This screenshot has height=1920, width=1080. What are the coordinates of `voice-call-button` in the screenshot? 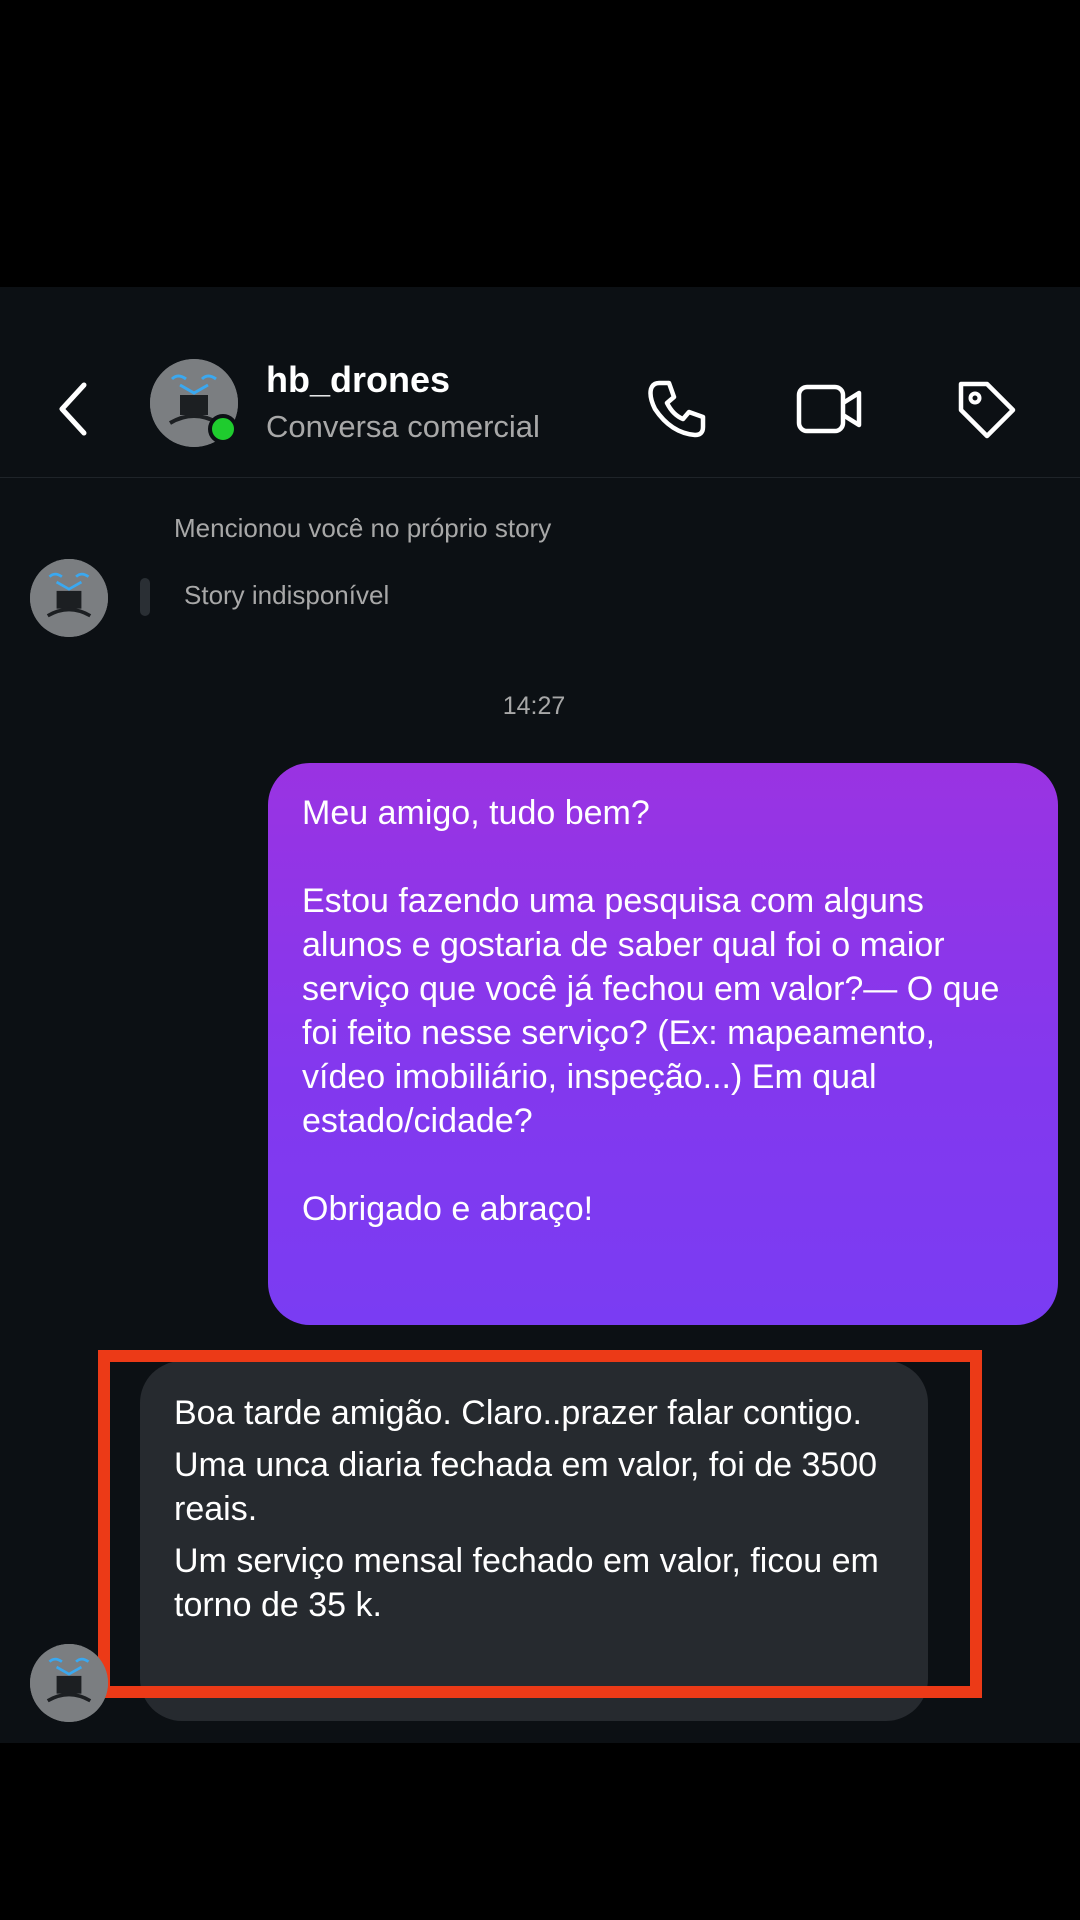 It's located at (677, 409).